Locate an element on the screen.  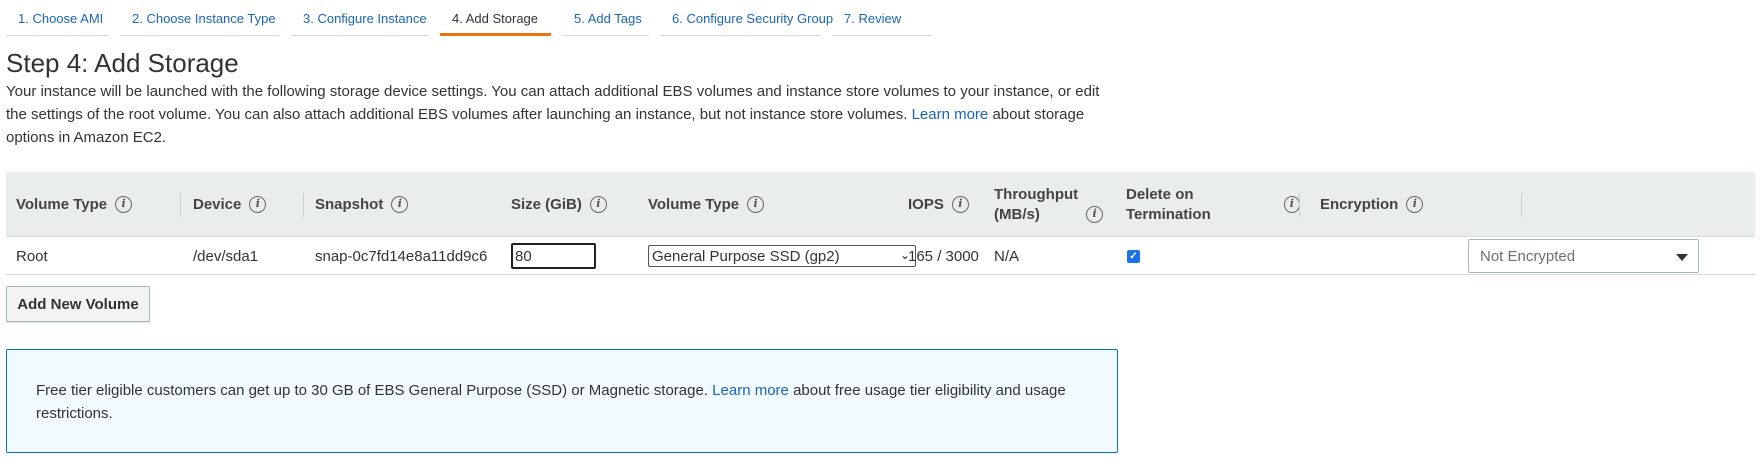
cell-ebs-volume-type: General Purpose SSD (gp2) ⌄ is located at coordinates (782, 256).